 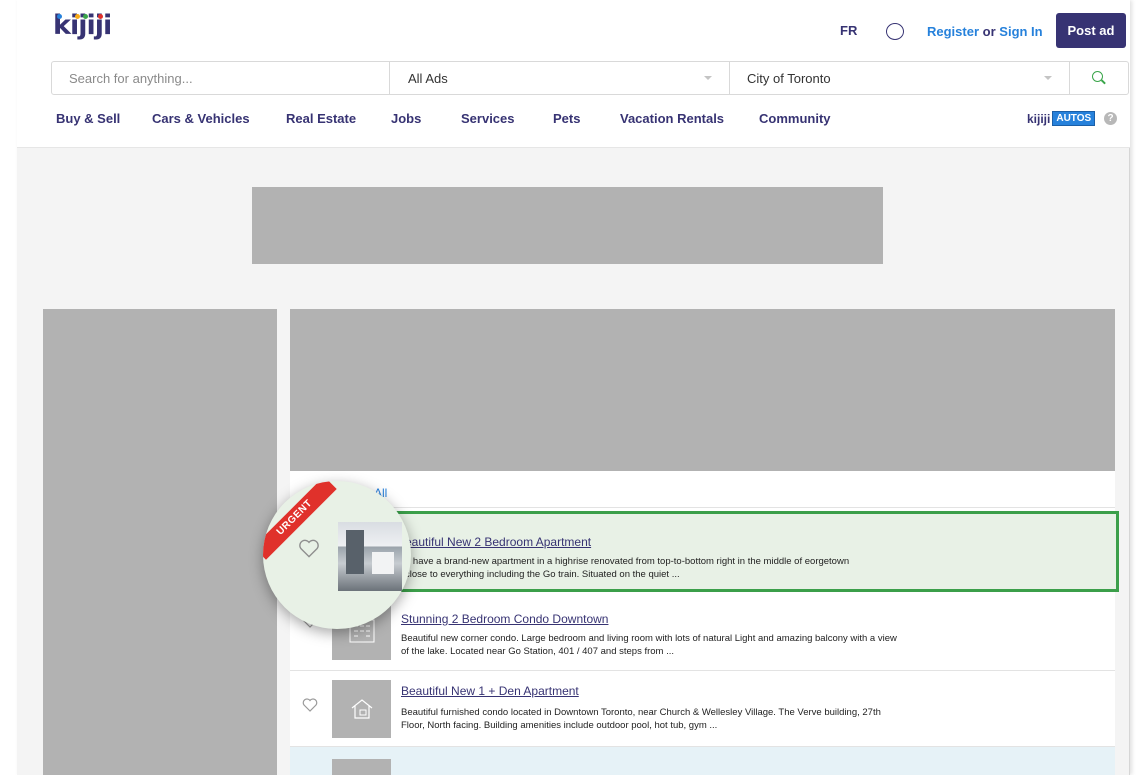 I want to click on category-value: All Ads, so click(x=428, y=78).